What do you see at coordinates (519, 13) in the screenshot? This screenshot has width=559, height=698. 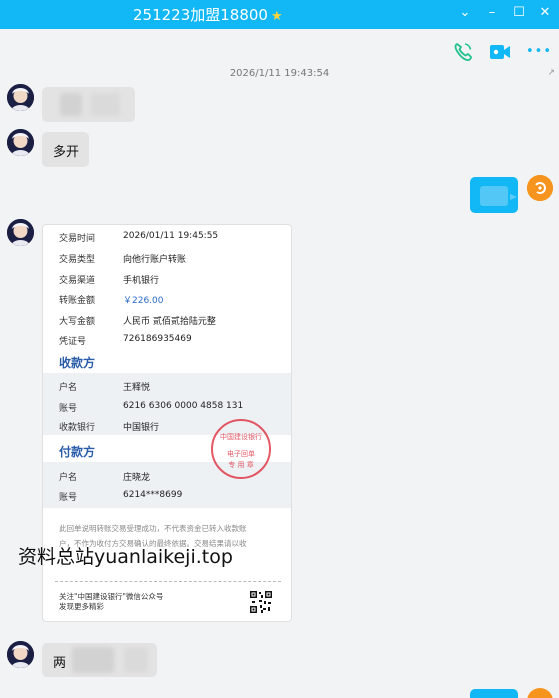 I see `maximize-button: ☐` at bounding box center [519, 13].